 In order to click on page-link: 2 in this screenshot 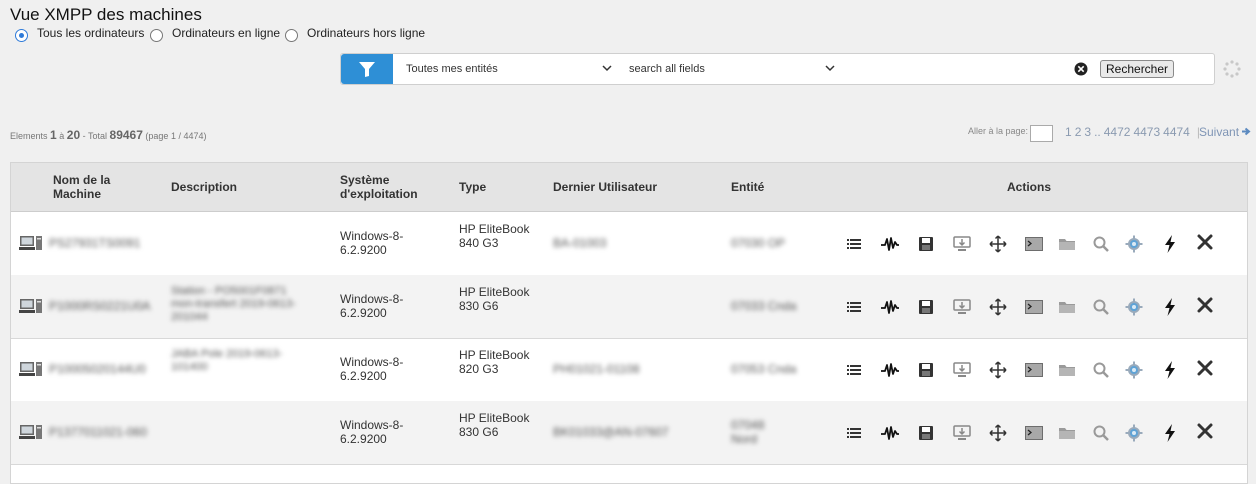, I will do `click(1078, 132)`.